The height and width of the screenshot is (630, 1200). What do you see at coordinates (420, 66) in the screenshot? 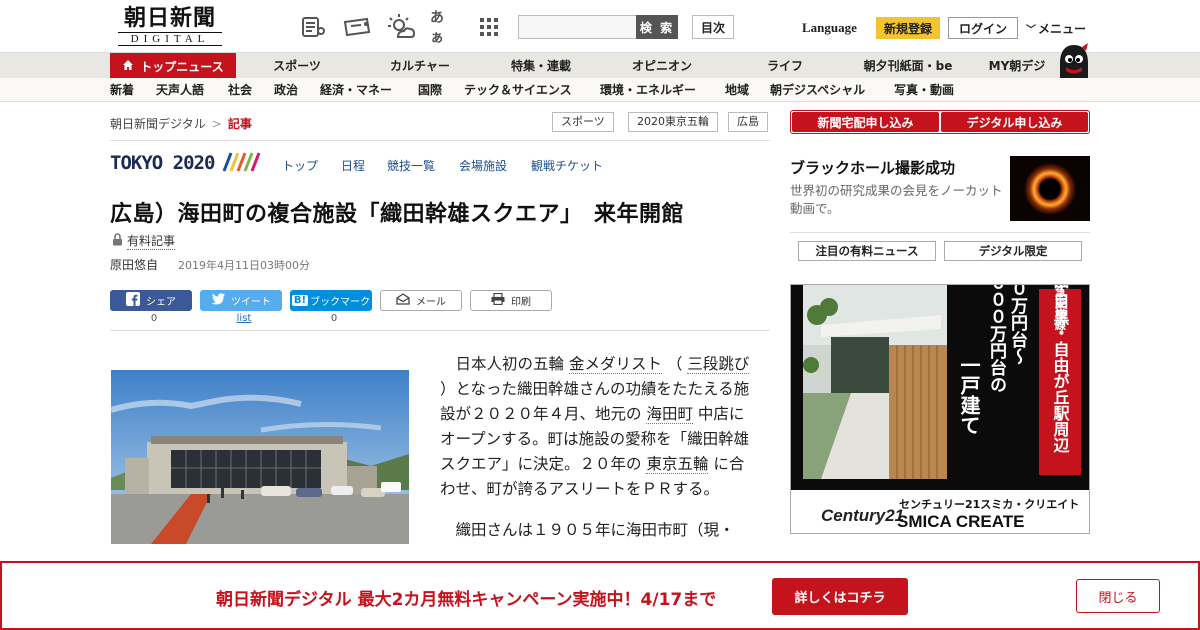
I see `nav-item-culture: カルチャー` at bounding box center [420, 66].